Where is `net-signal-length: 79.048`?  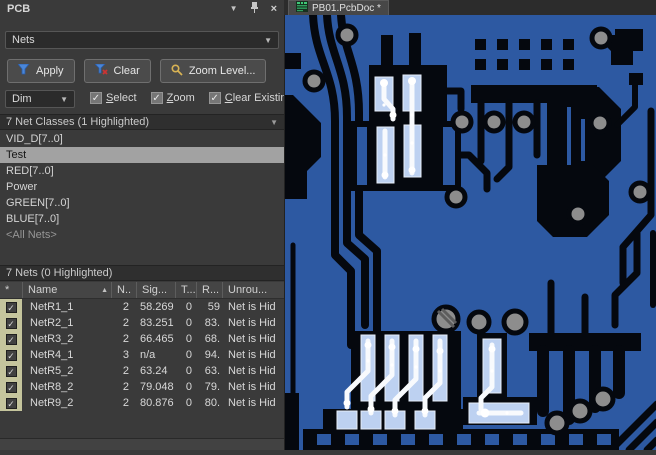
net-signal-length: 79.048 is located at coordinates (157, 387).